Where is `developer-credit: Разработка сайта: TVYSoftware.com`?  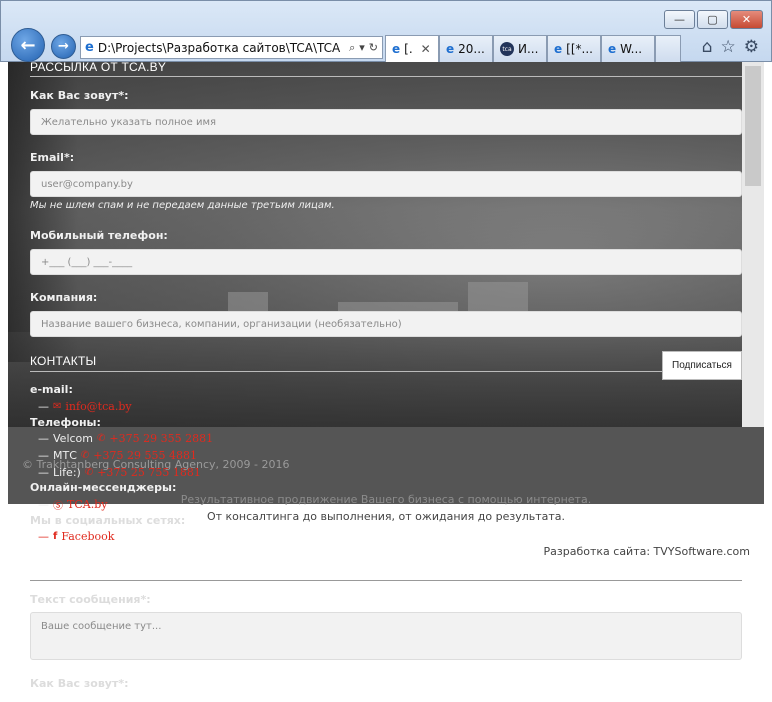 developer-credit: Разработка сайта: TVYSoftware.com is located at coordinates (647, 551).